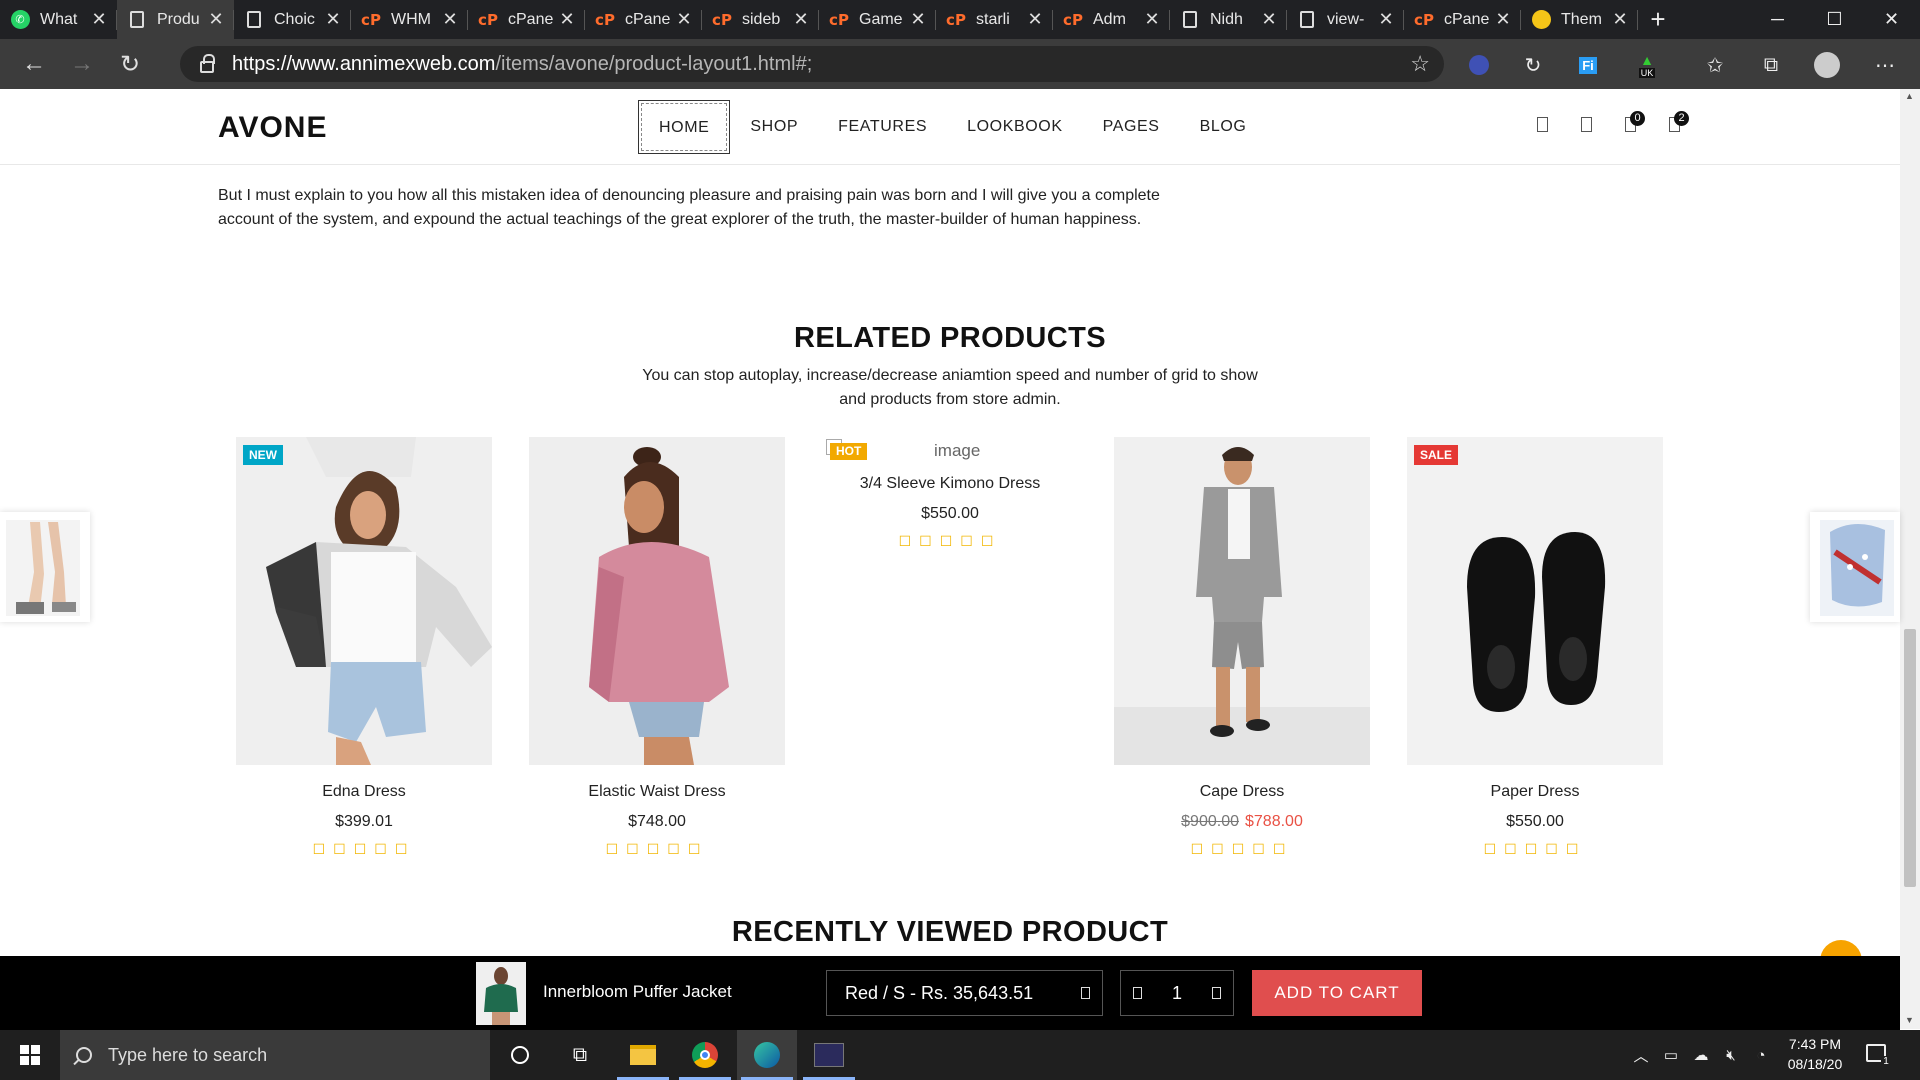 This screenshot has width=1920, height=1080. What do you see at coordinates (58, 19) in the screenshot?
I see `tab-whatsapp: ✆ What ✕` at bounding box center [58, 19].